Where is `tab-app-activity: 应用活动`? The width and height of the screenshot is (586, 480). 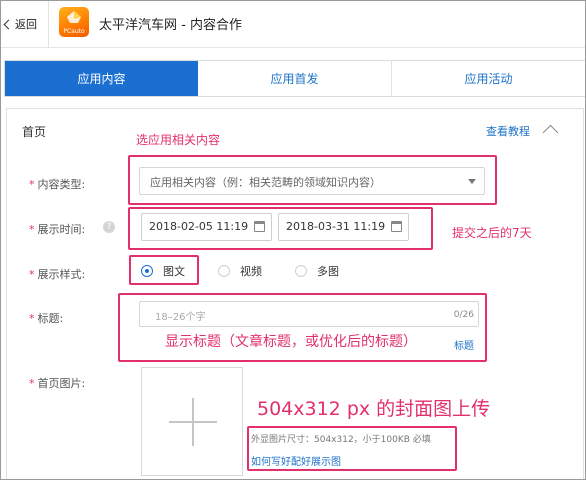
tab-app-activity: 应用活动 is located at coordinates (488, 78).